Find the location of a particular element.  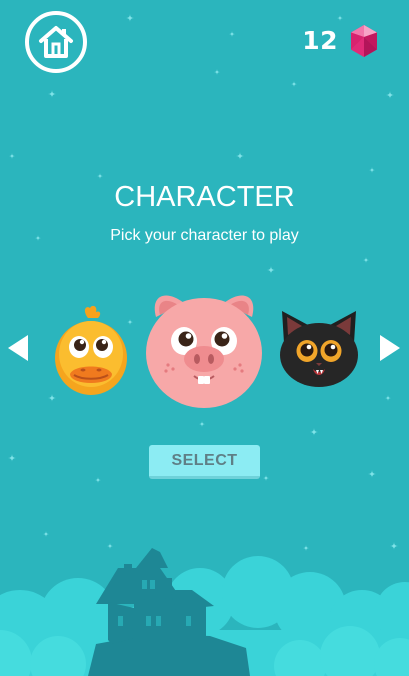

screen-title: CHARACTER is located at coordinates (204, 197).